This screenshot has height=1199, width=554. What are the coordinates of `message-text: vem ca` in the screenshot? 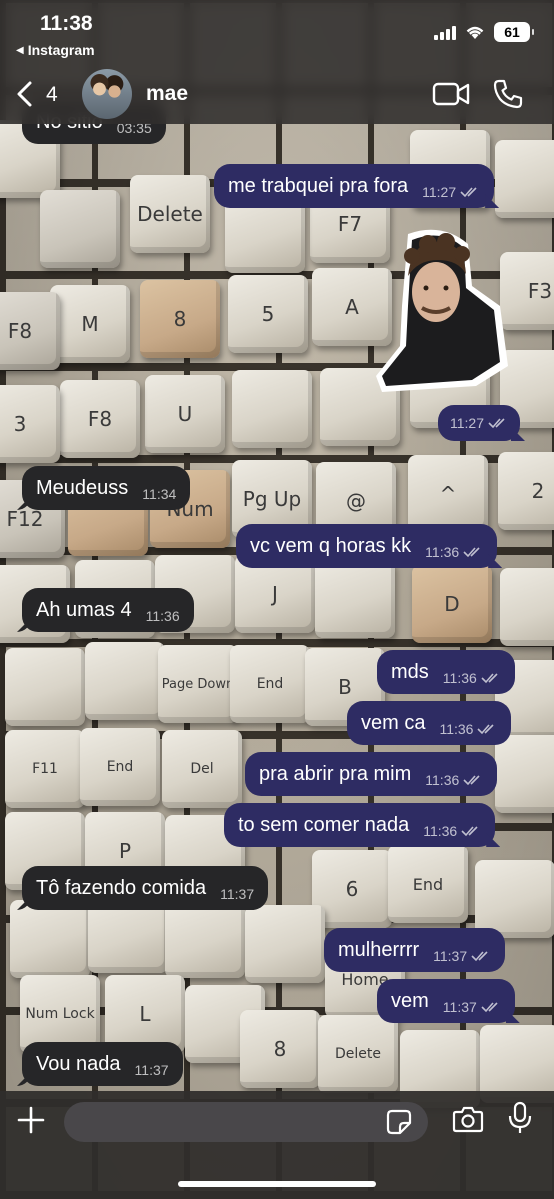 It's located at (393, 722).